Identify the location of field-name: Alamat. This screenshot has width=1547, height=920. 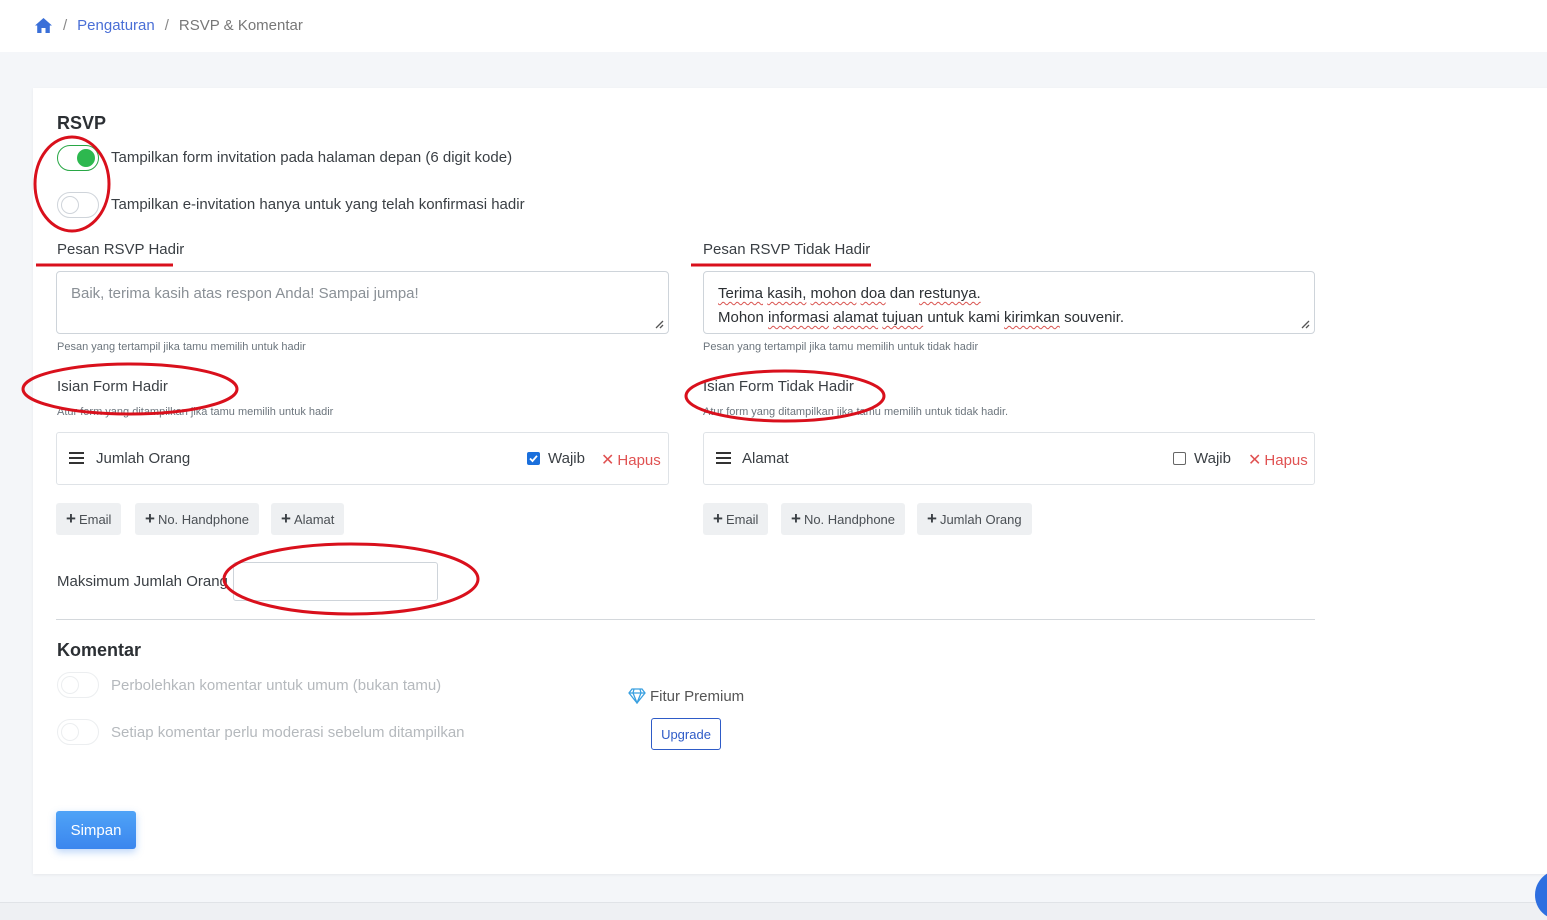
(765, 458).